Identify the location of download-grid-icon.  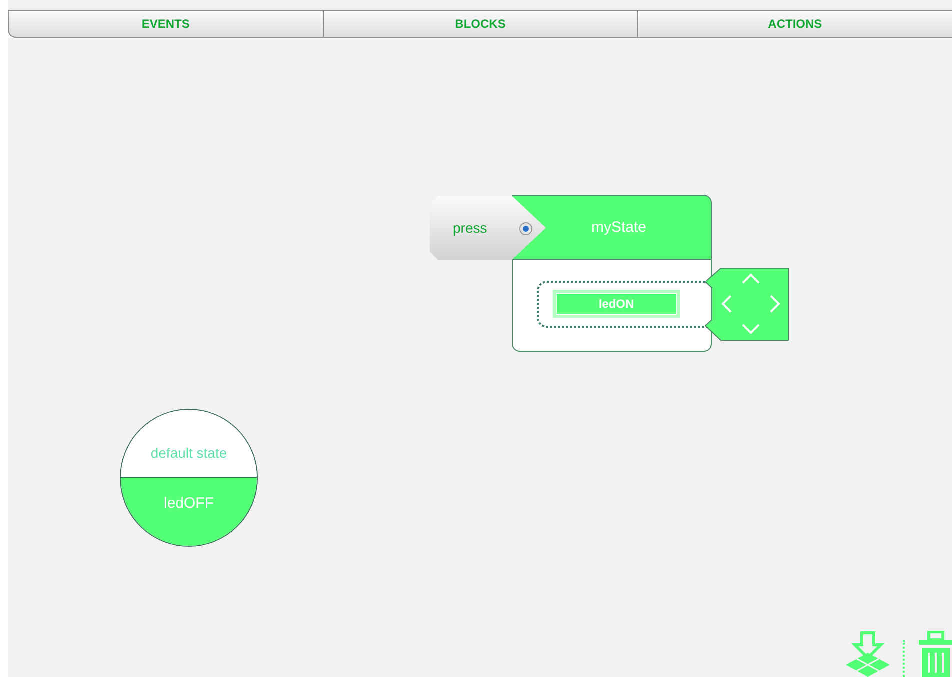
(868, 654).